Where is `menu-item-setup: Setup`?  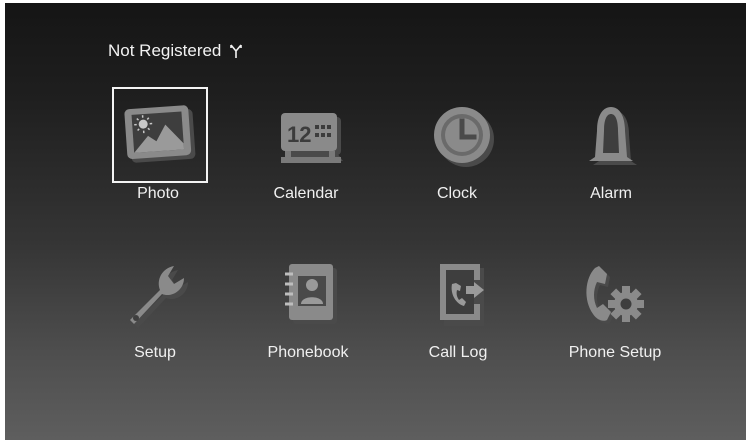
menu-item-setup: Setup is located at coordinates (150, 310).